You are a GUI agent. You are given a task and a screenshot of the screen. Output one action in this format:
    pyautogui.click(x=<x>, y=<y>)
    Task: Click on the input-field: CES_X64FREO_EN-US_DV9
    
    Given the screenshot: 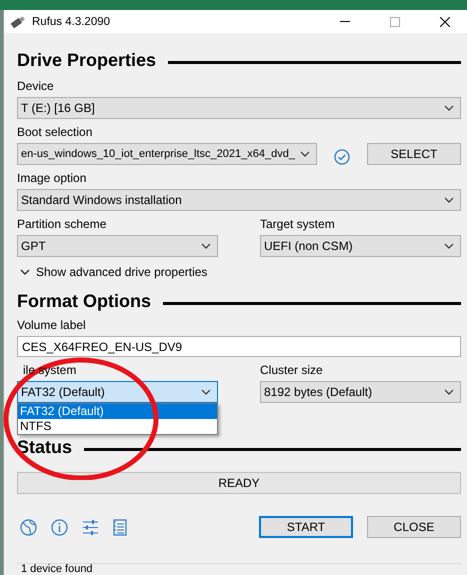 What is the action you would take?
    pyautogui.click(x=239, y=346)
    